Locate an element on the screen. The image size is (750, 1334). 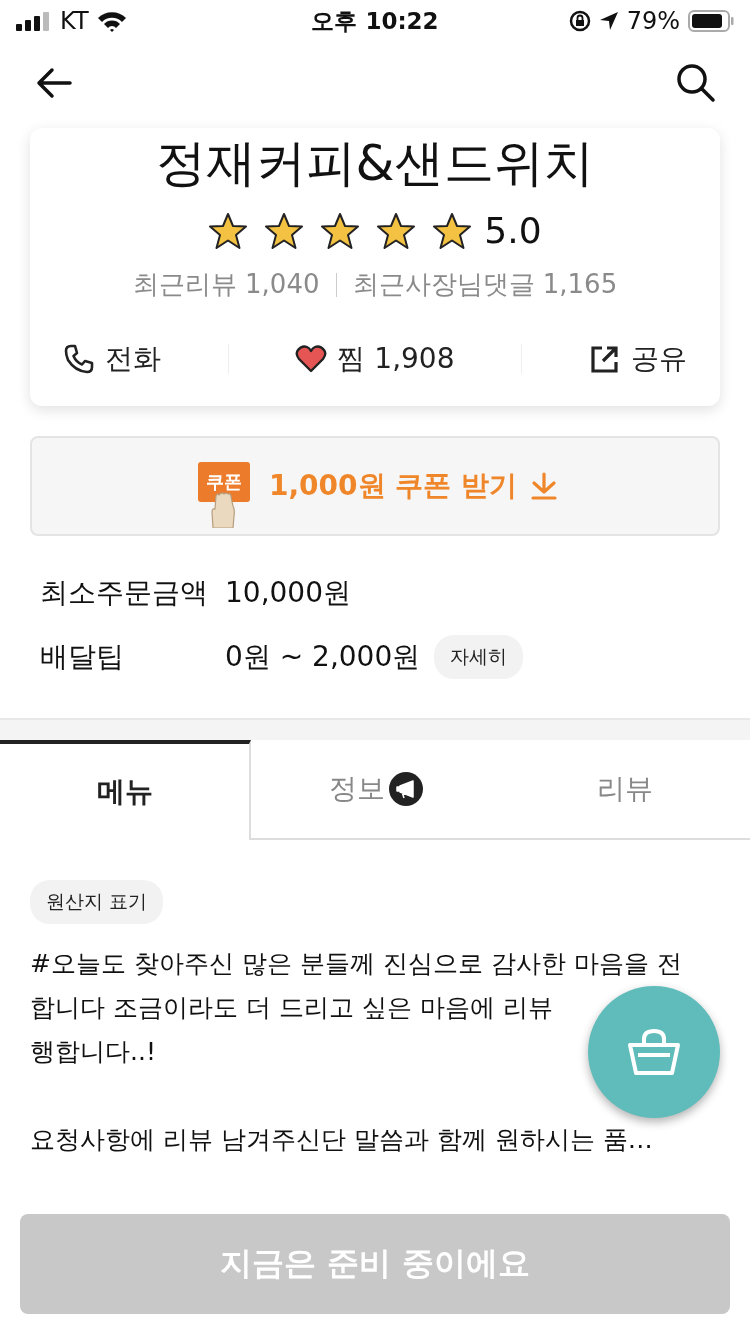
rating-value: 5.0 is located at coordinates (513, 230).